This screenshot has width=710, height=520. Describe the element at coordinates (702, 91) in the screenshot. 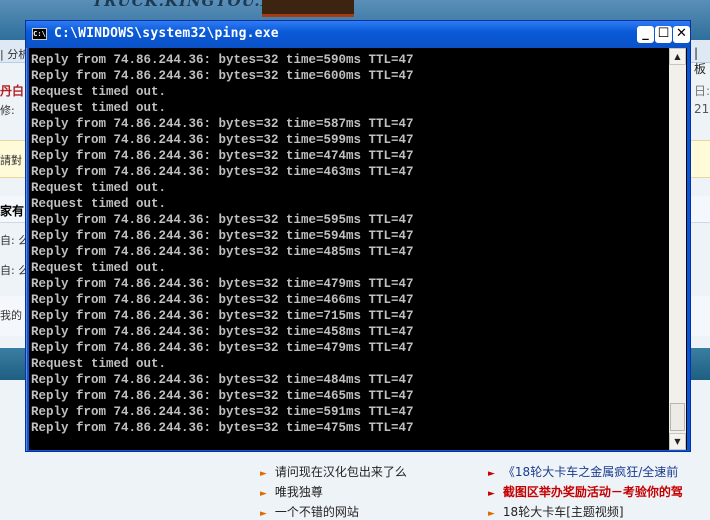

I see `bg-right-fragment-1: 日:` at that location.